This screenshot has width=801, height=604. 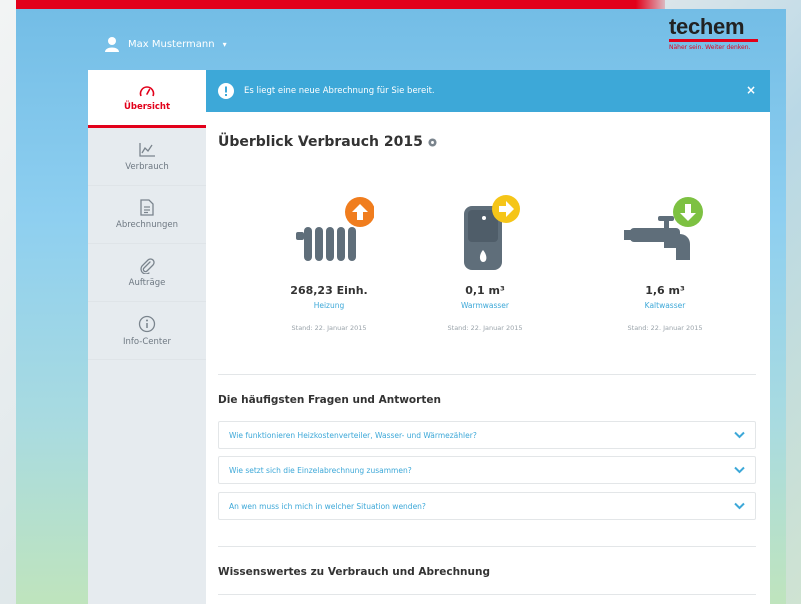 What do you see at coordinates (710, 47) in the screenshot?
I see `logo-tagline: Näher sein. Weiter denken.` at bounding box center [710, 47].